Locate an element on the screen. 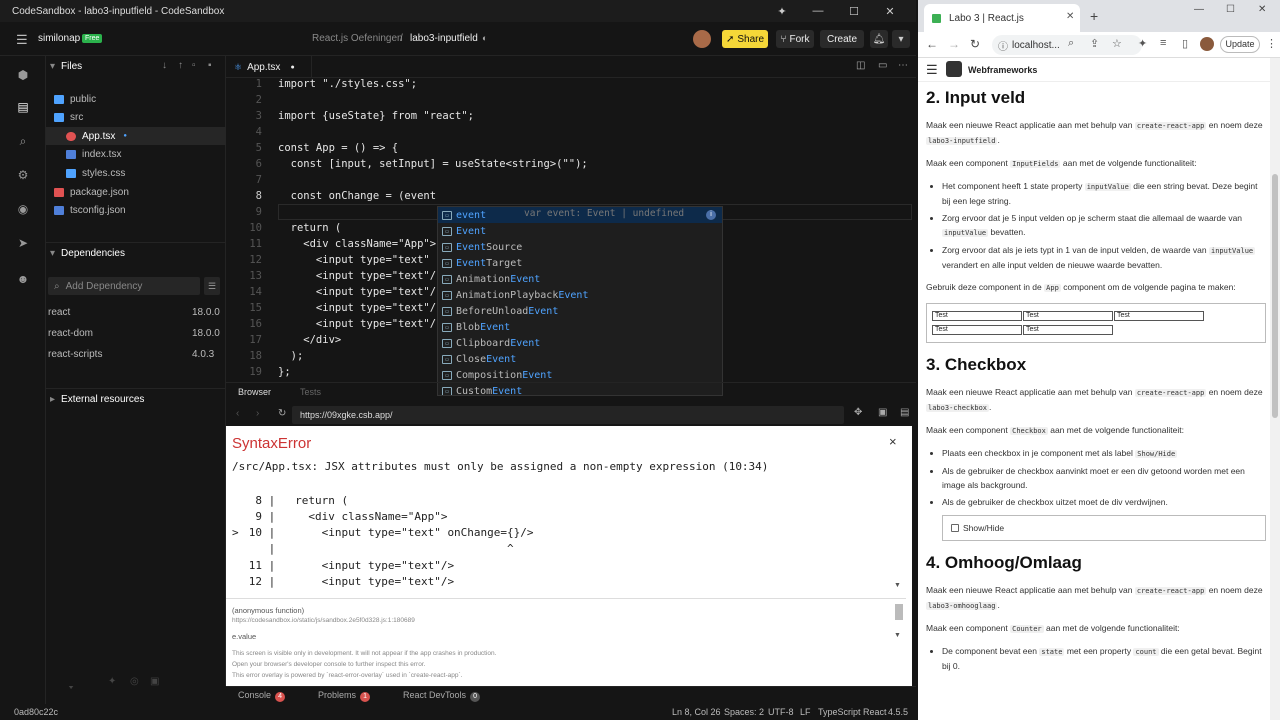 Image resolution: width=1280 pixels, height=720 pixels. autocomplete-item: ▭ Clipboard Event is located at coordinates (580, 343).